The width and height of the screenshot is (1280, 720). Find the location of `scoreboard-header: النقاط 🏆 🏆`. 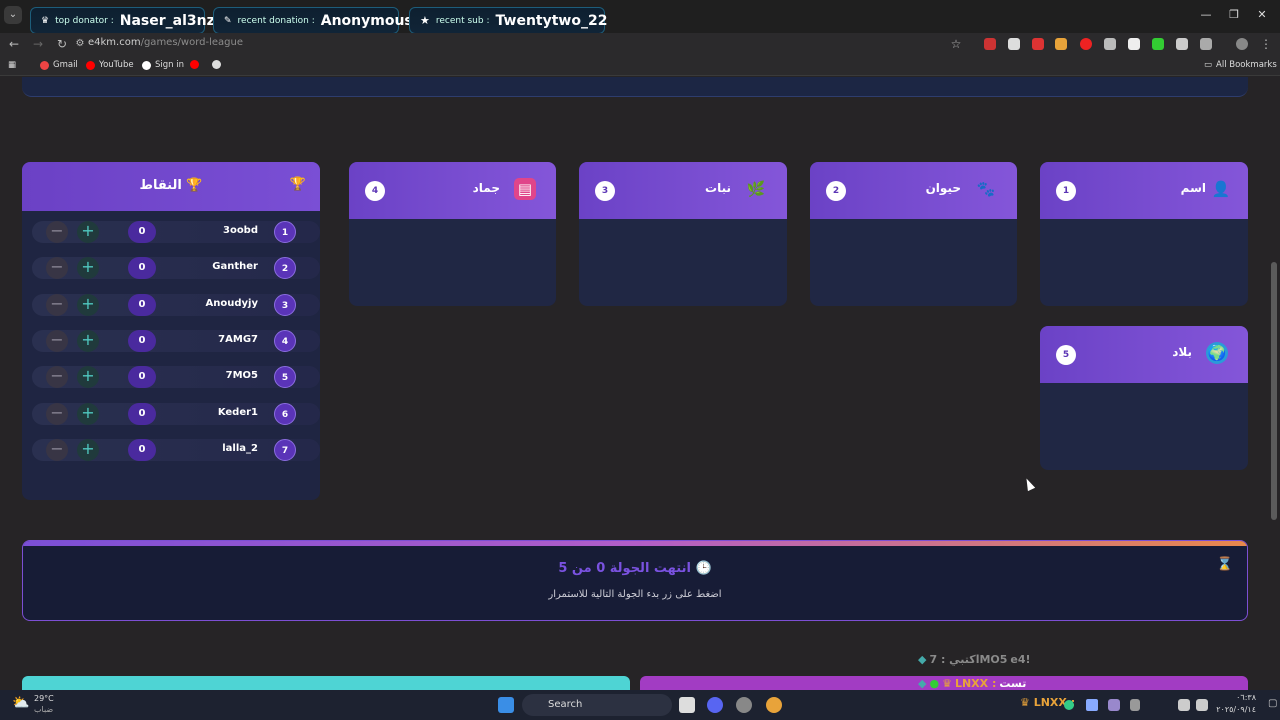

scoreboard-header: النقاط 🏆 🏆 is located at coordinates (171, 186).